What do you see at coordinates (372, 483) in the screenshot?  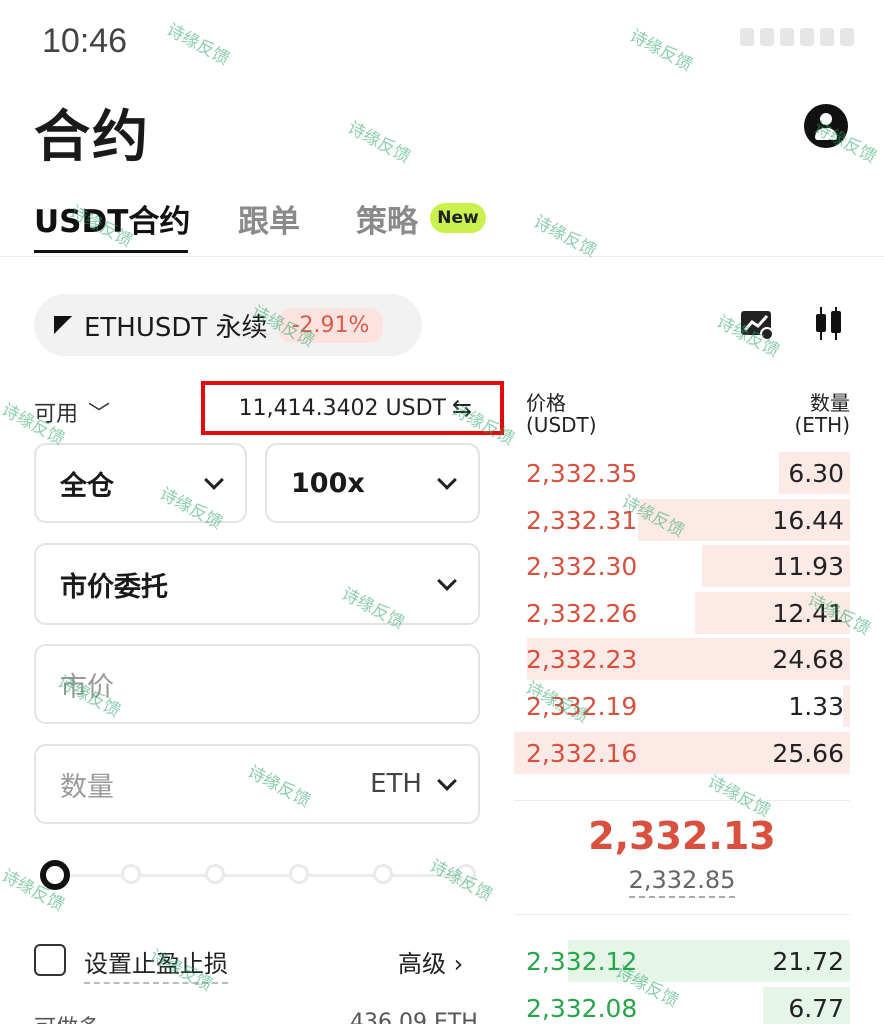 I see `leverage-select: 100x` at bounding box center [372, 483].